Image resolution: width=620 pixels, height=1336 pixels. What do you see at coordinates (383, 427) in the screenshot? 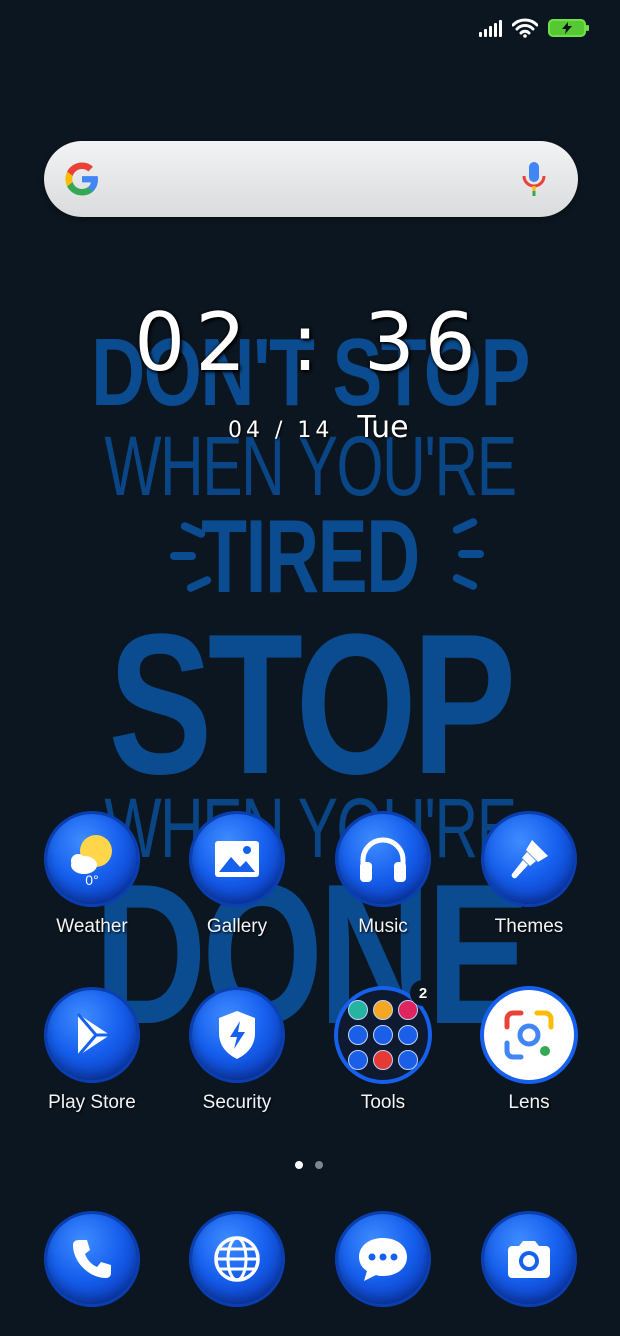
I see `clock-weekday: Tue` at bounding box center [383, 427].